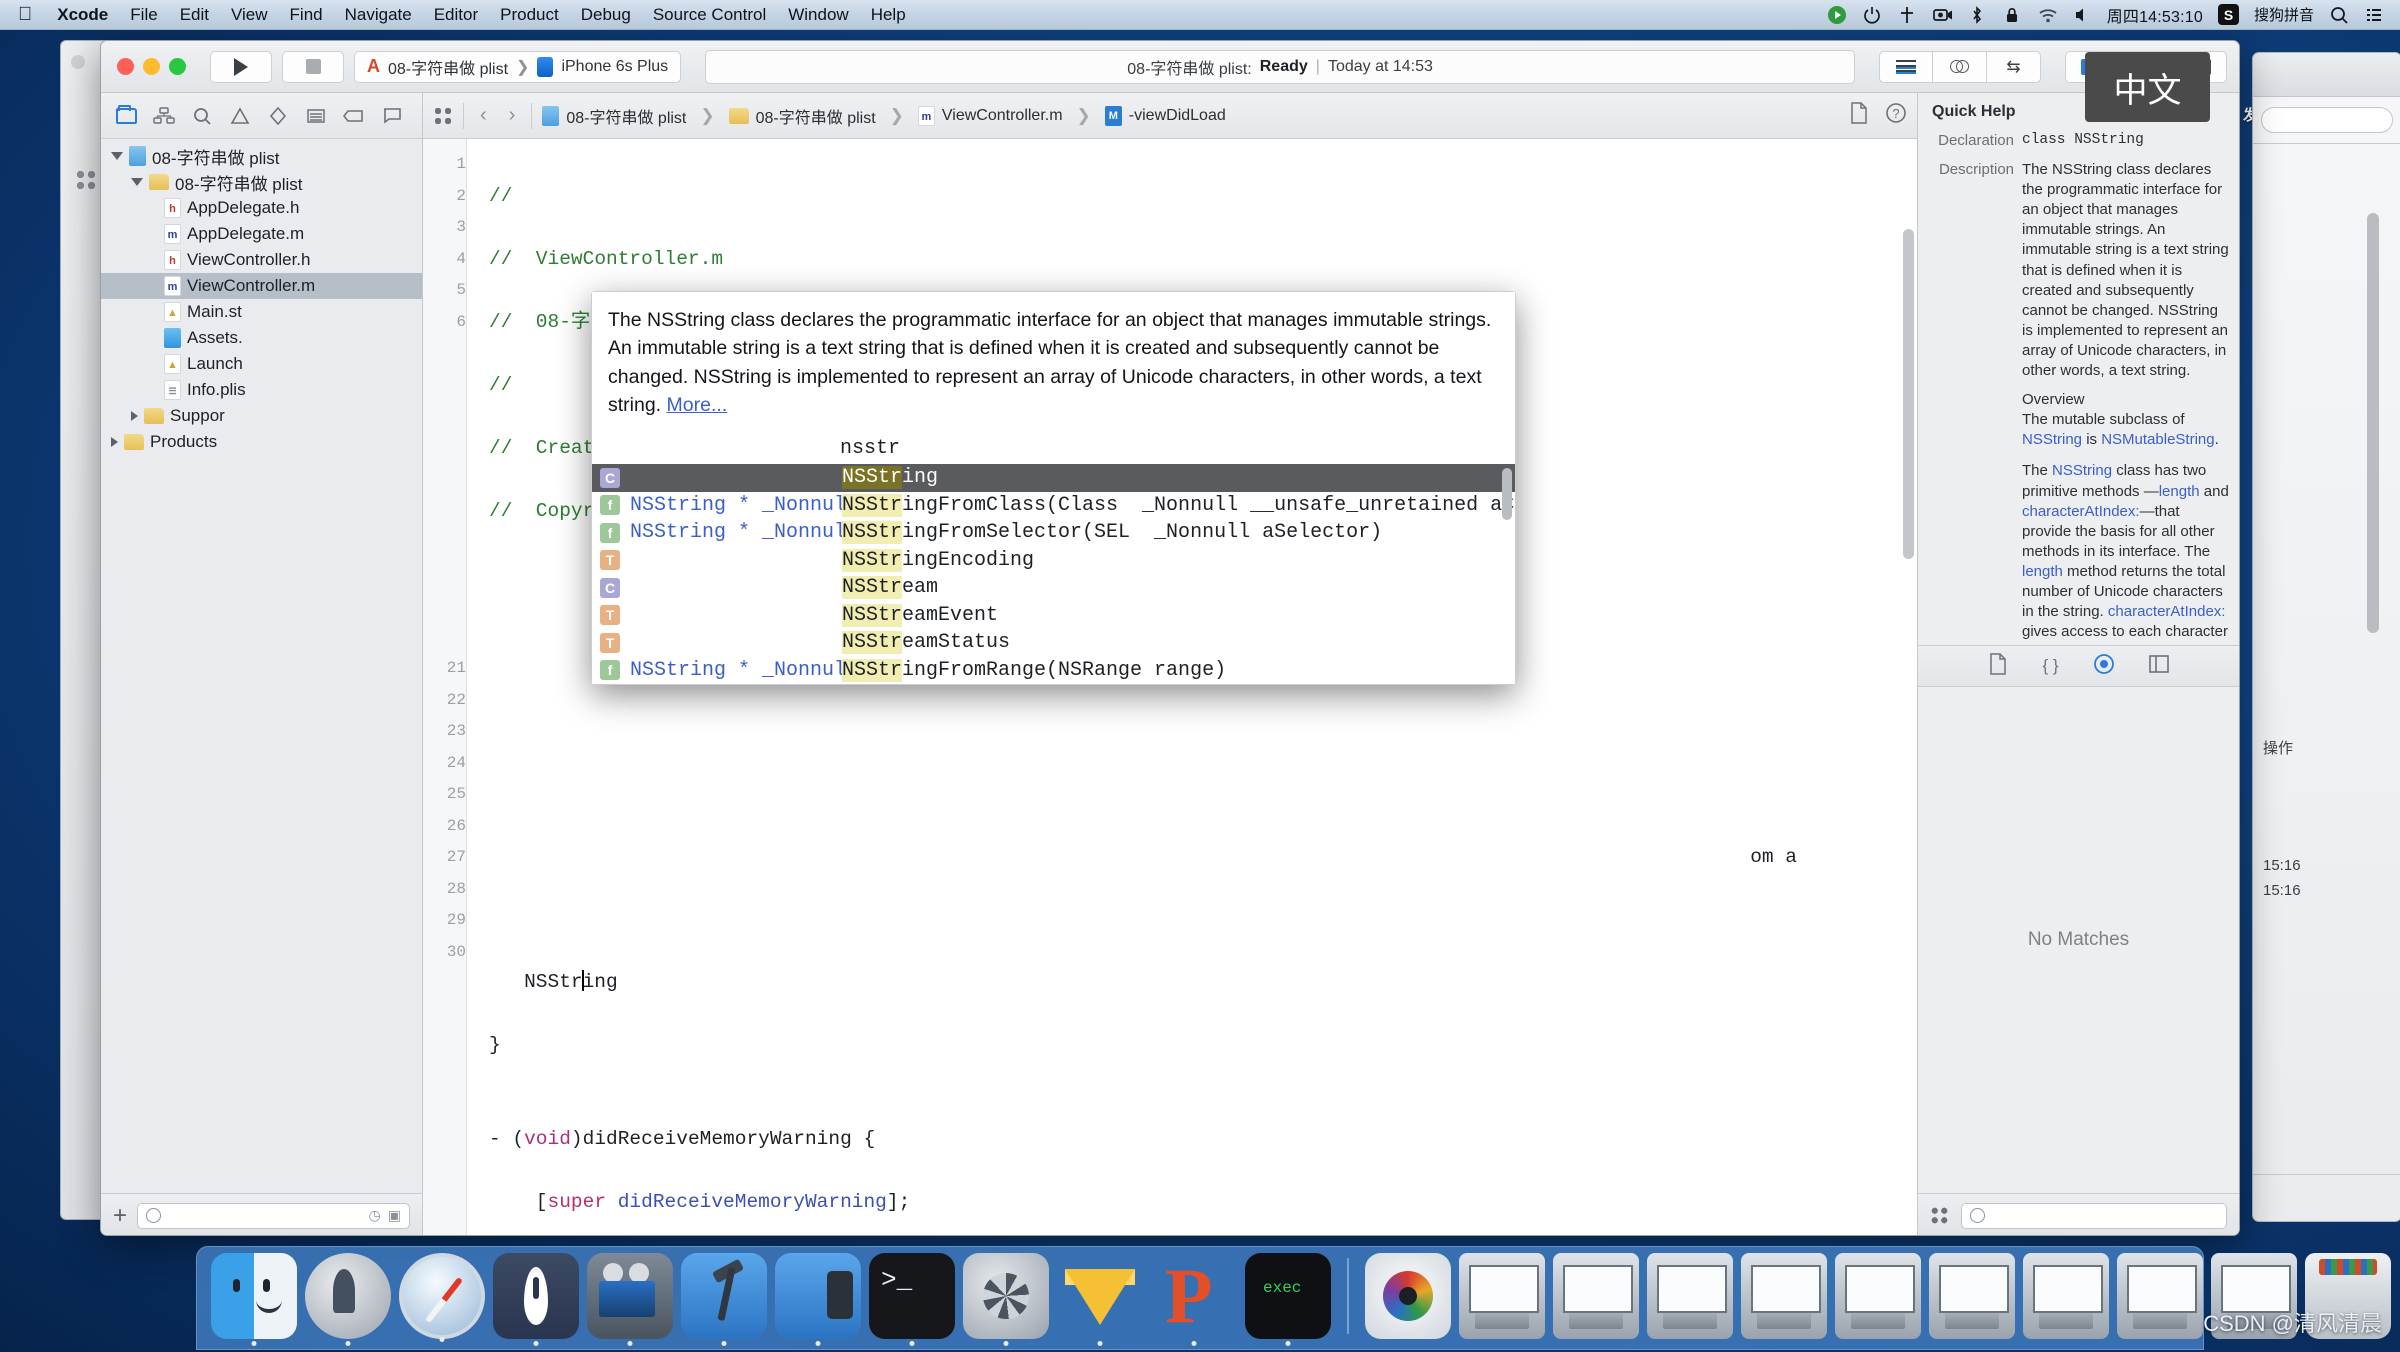 The height and width of the screenshot is (1352, 2400). Describe the element at coordinates (261, 182) in the screenshot. I see `tree-row-group: 08-字符串做 plist` at that location.